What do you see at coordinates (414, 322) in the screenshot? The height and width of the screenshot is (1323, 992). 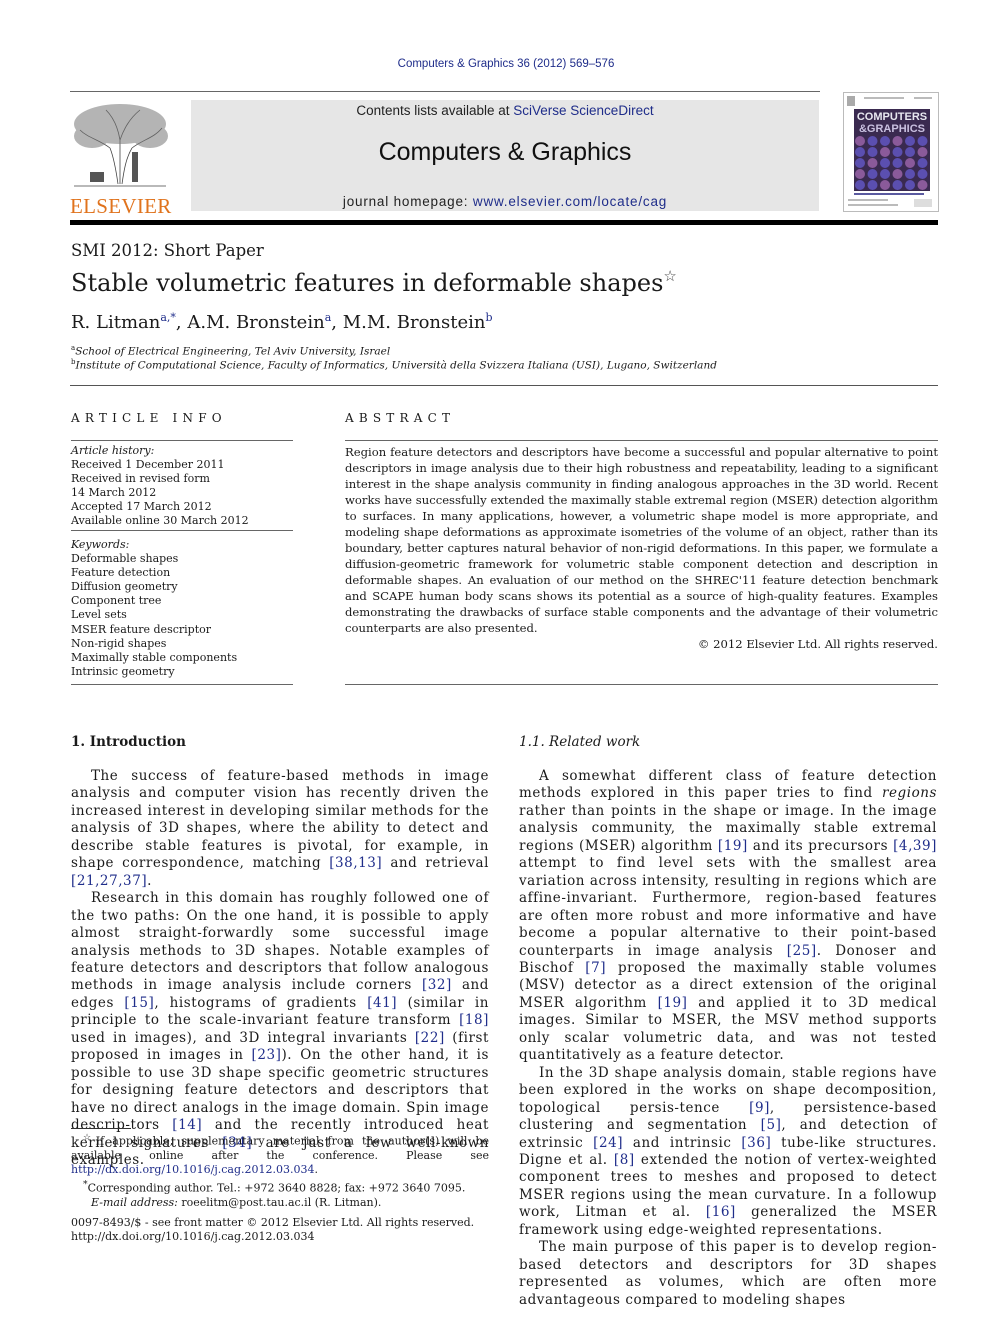 I see `author-name: M.M. Bronstein` at bounding box center [414, 322].